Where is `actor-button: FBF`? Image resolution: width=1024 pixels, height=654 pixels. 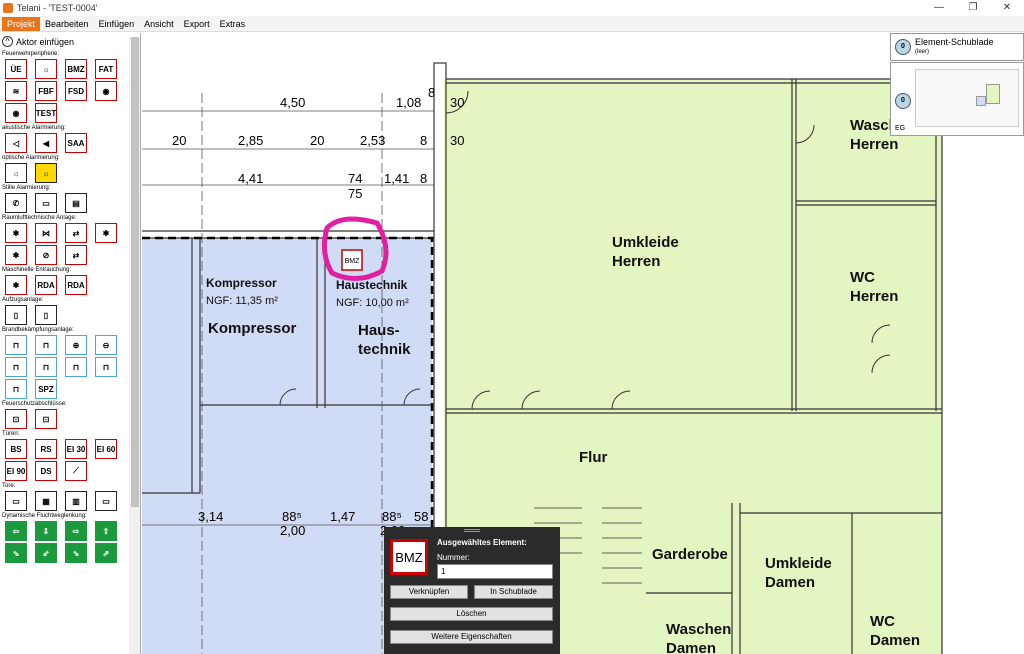 actor-button: FBF is located at coordinates (46, 91).